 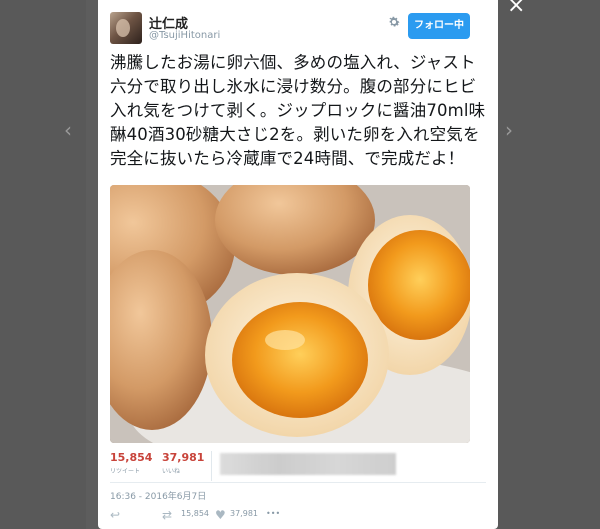 I want to click on avatar, so click(x=126, y=28).